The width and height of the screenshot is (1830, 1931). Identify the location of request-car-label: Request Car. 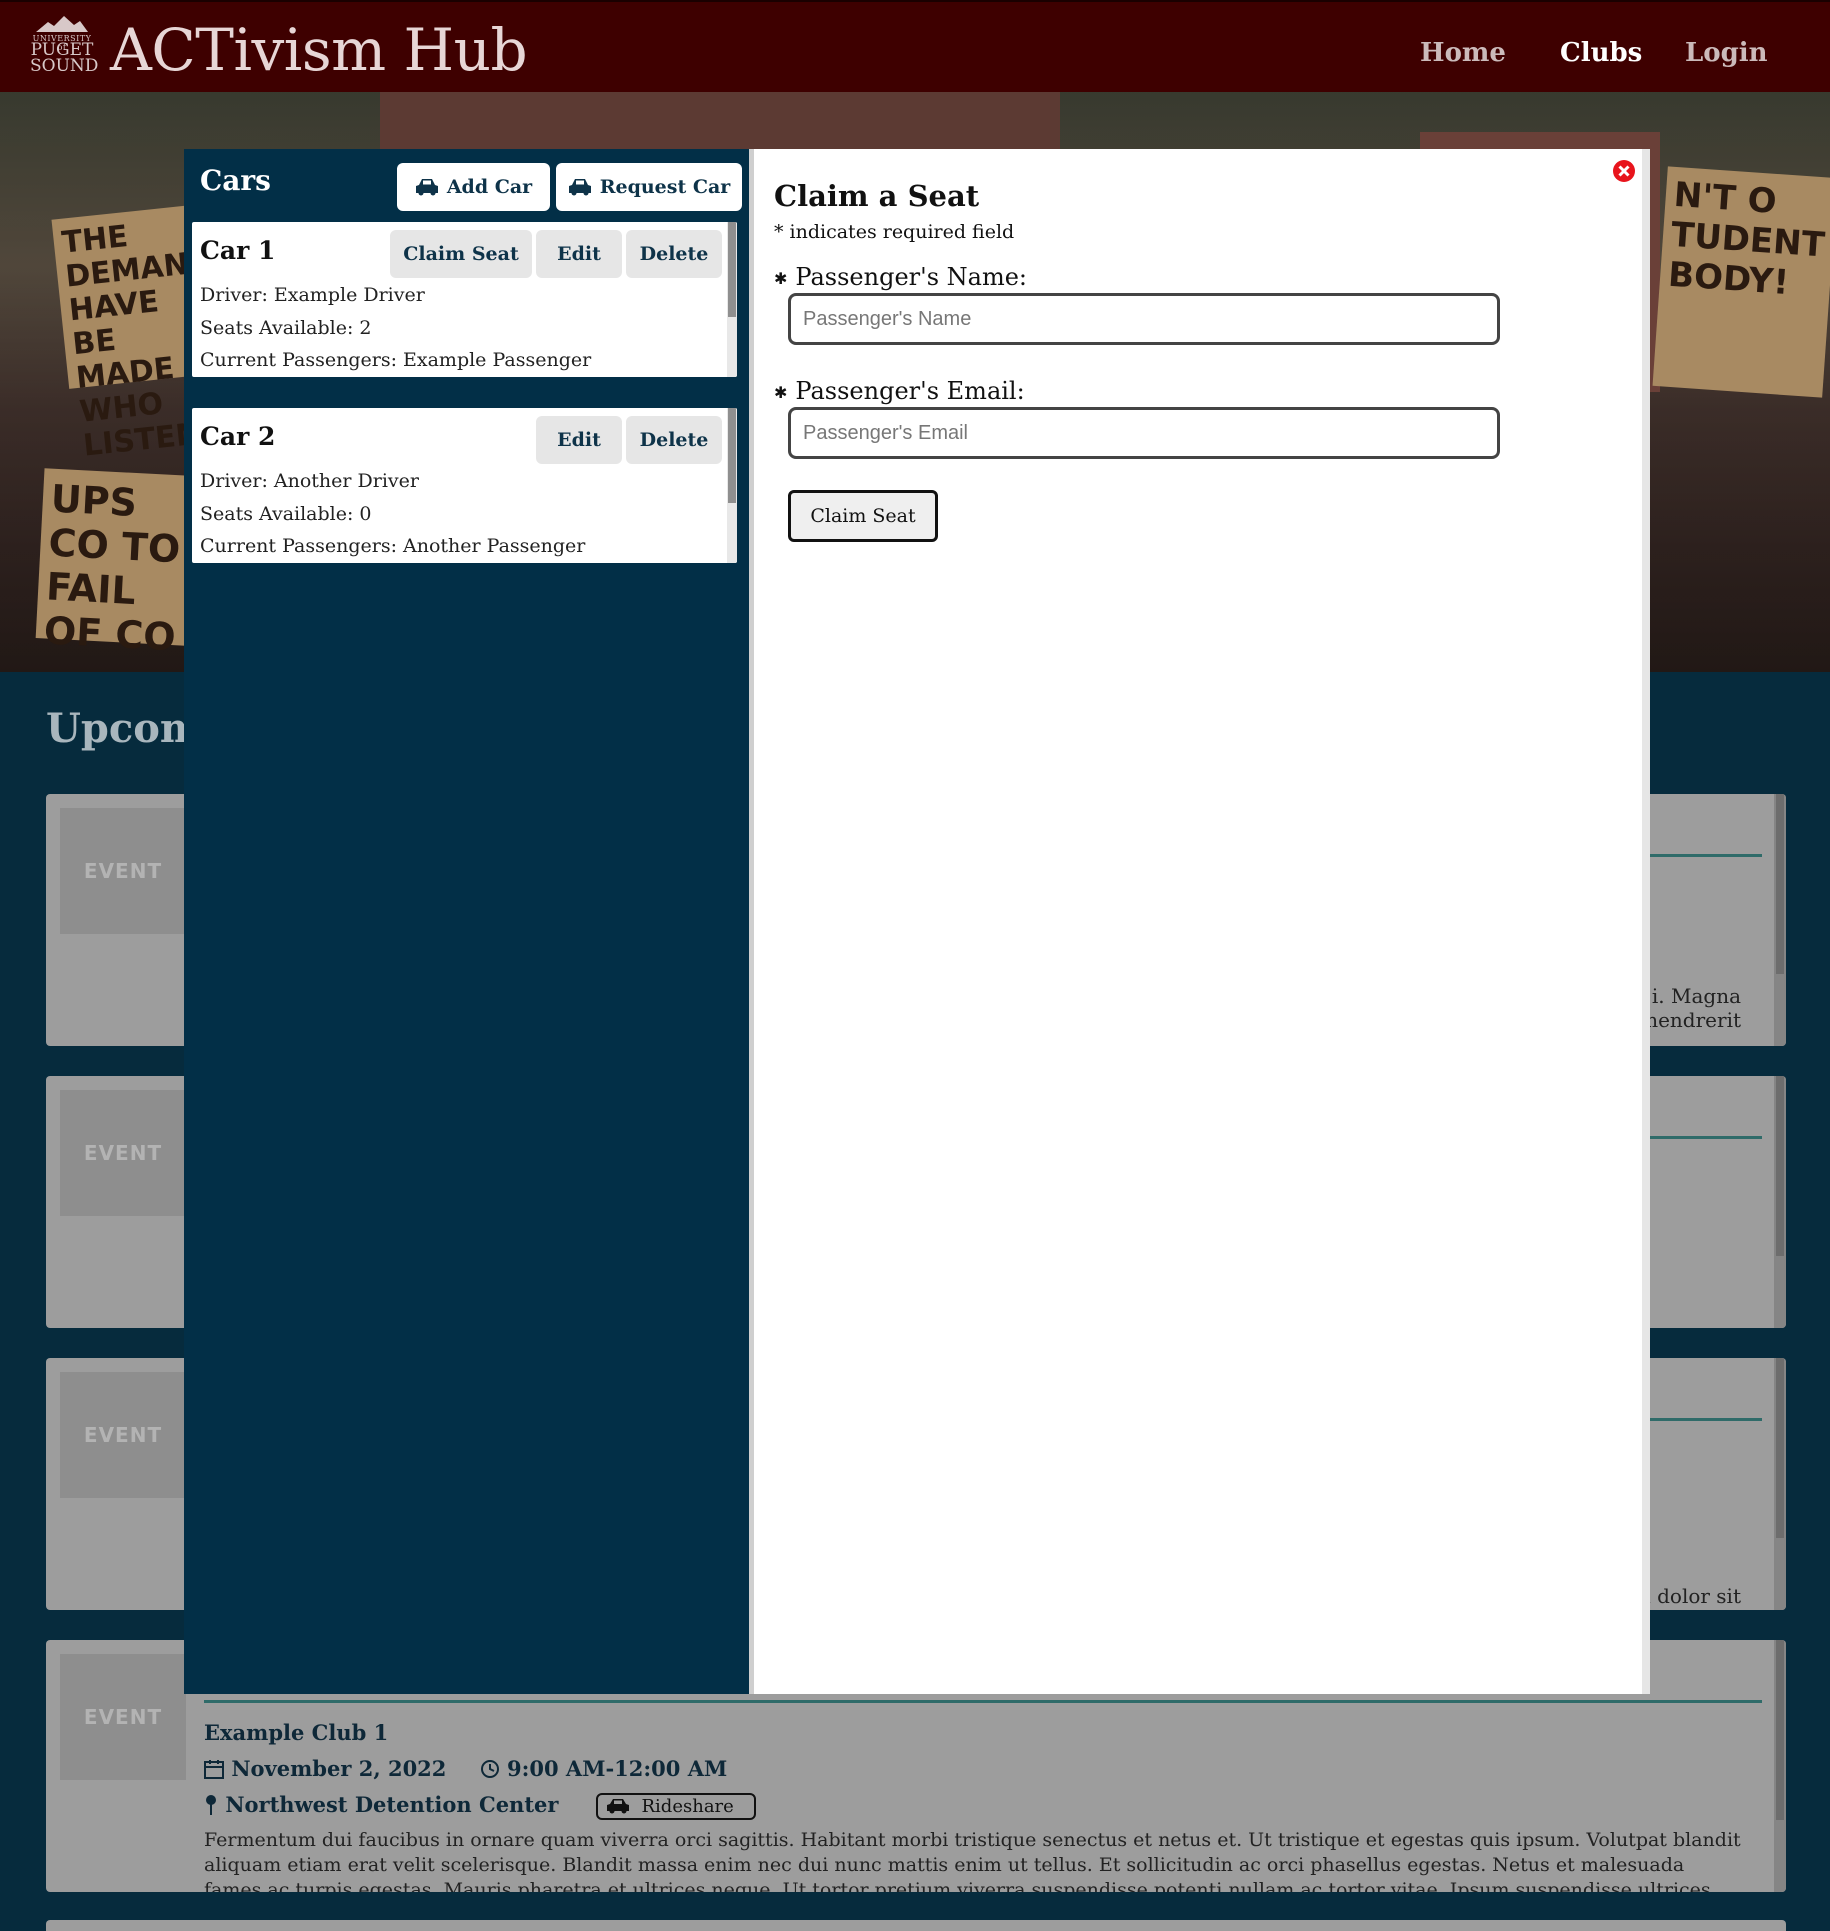
(665, 187).